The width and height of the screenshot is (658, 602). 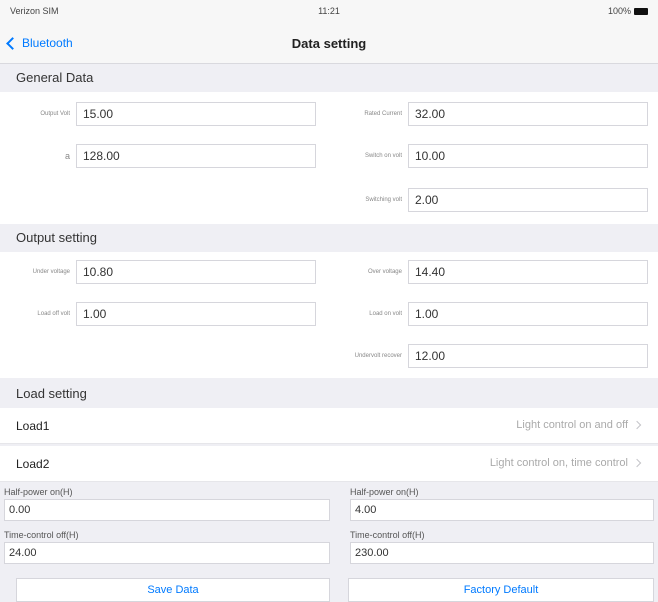 What do you see at coordinates (329, 238) in the screenshot?
I see `output-setting-header: Output setting` at bounding box center [329, 238].